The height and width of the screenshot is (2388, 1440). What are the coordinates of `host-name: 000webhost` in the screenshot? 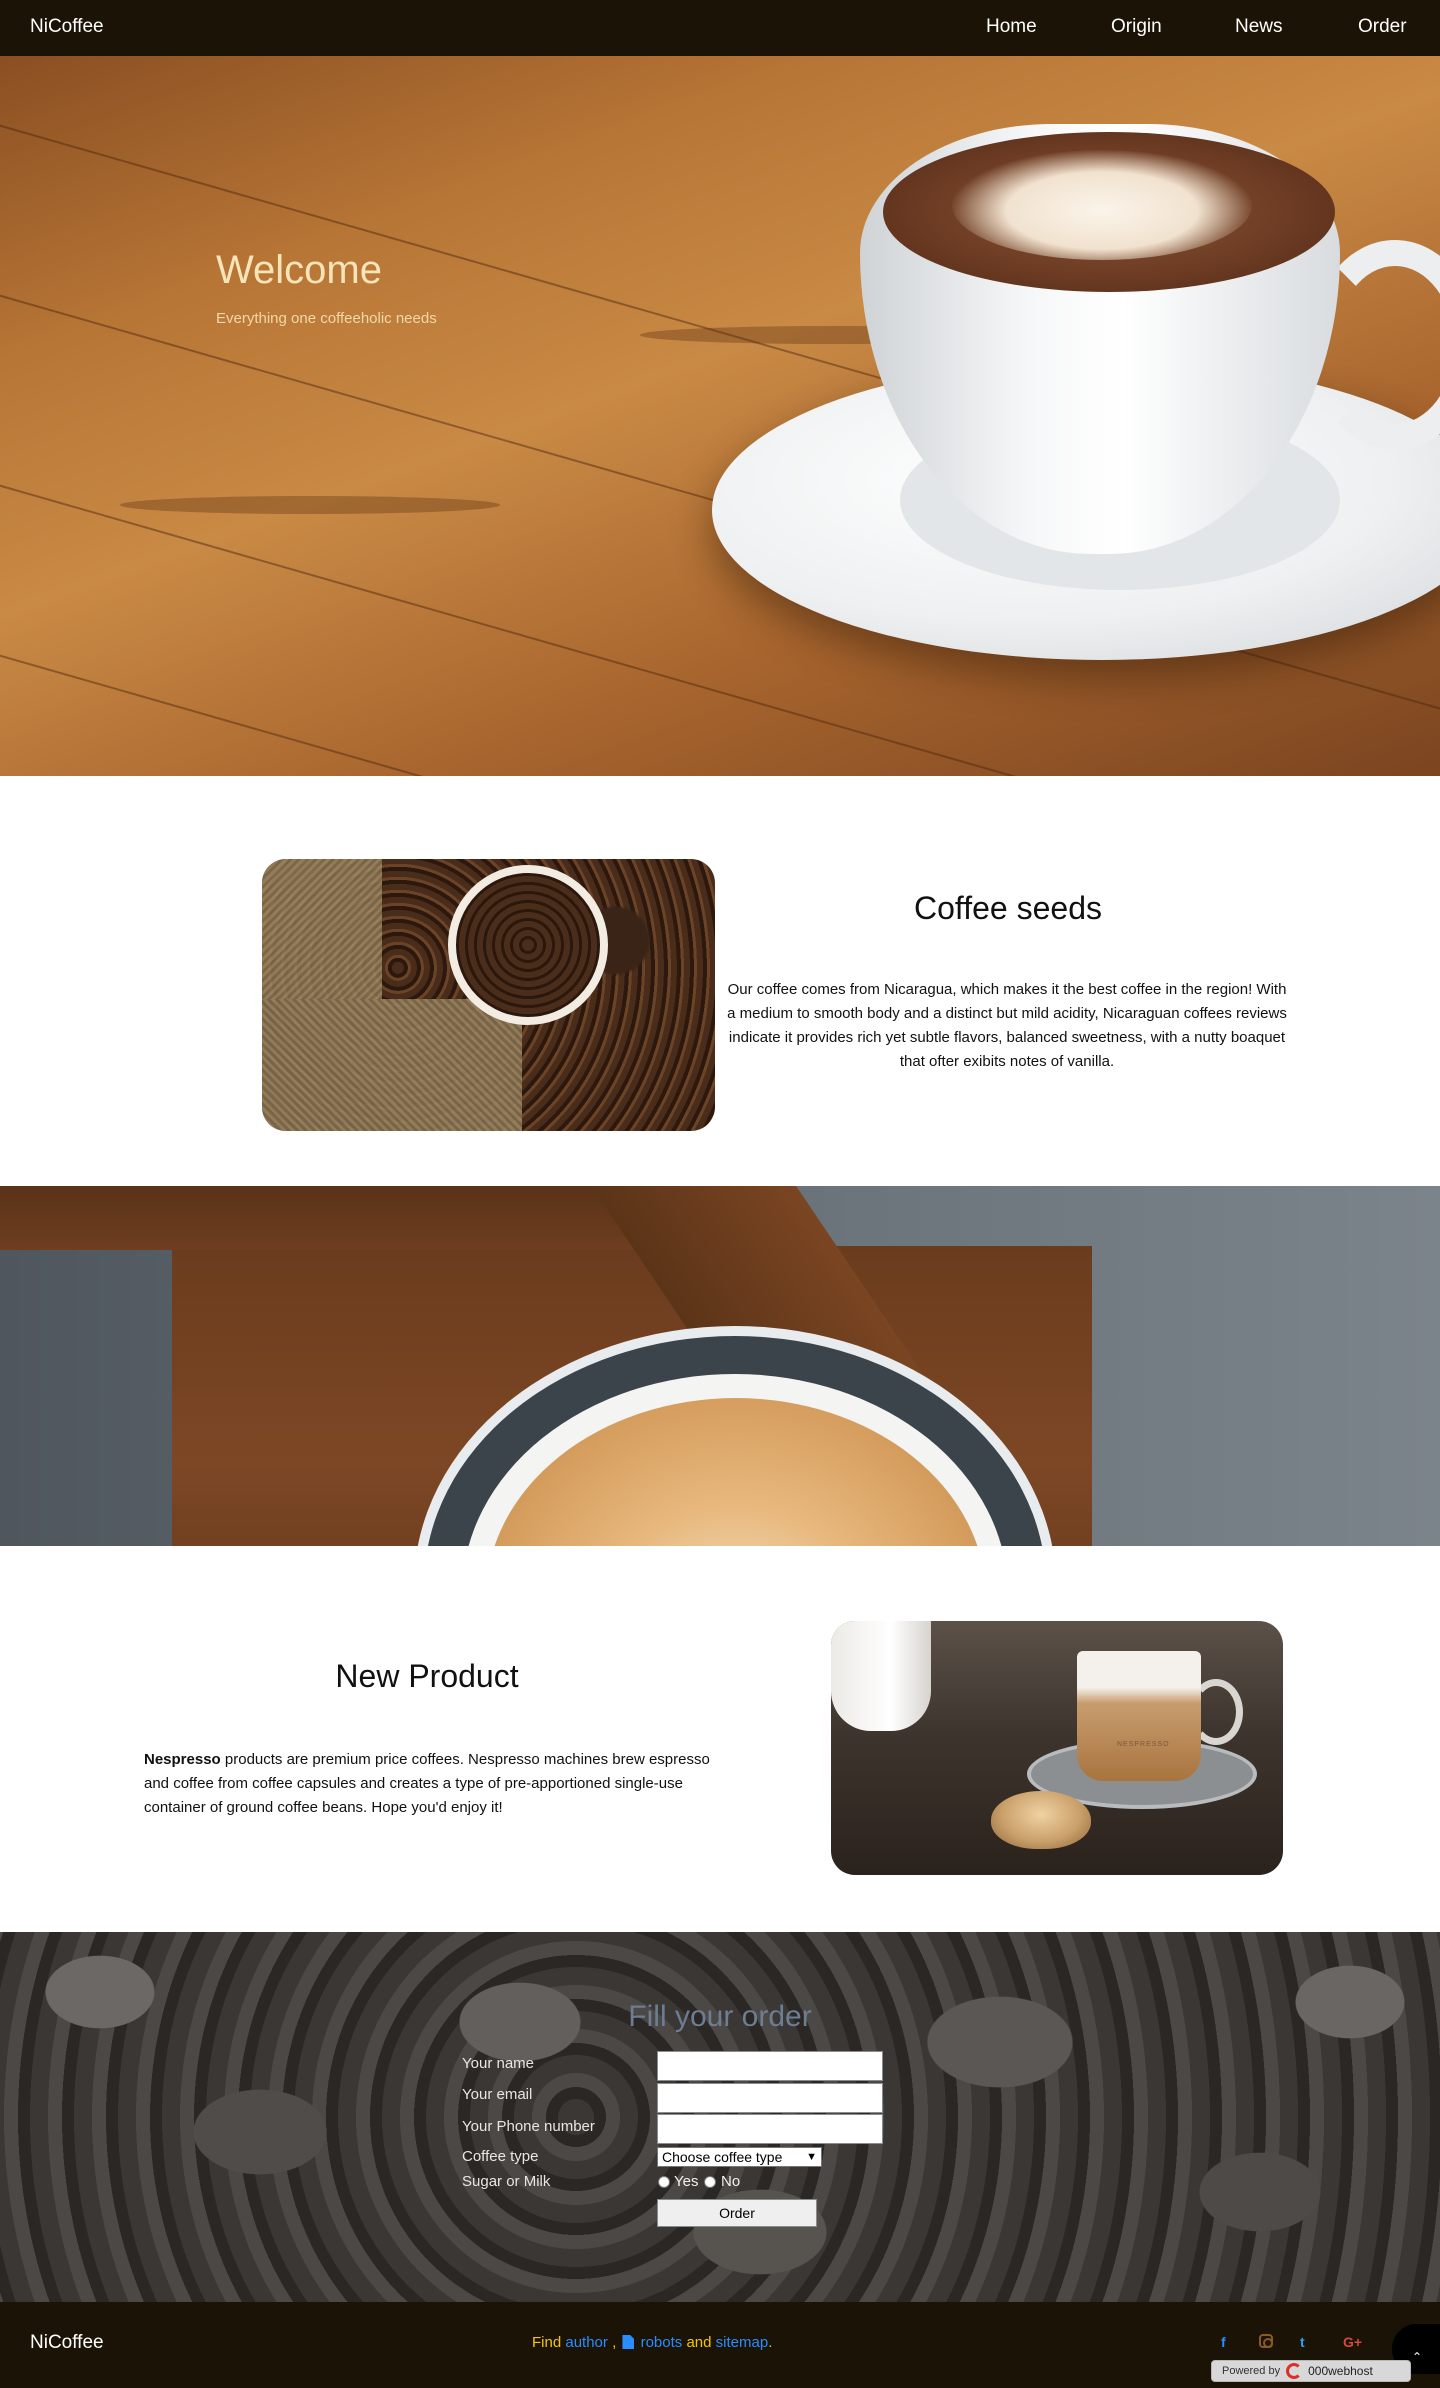 It's located at (1340, 2371).